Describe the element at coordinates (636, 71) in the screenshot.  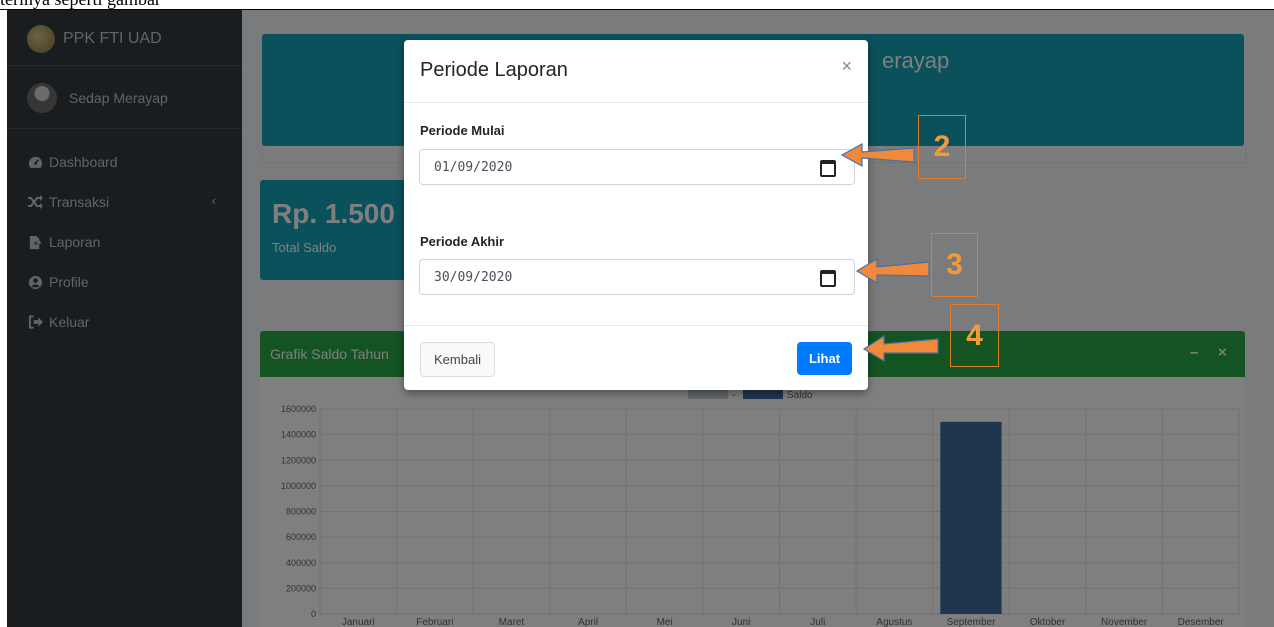
I see `modal-header: Periode Laporan ×` at that location.